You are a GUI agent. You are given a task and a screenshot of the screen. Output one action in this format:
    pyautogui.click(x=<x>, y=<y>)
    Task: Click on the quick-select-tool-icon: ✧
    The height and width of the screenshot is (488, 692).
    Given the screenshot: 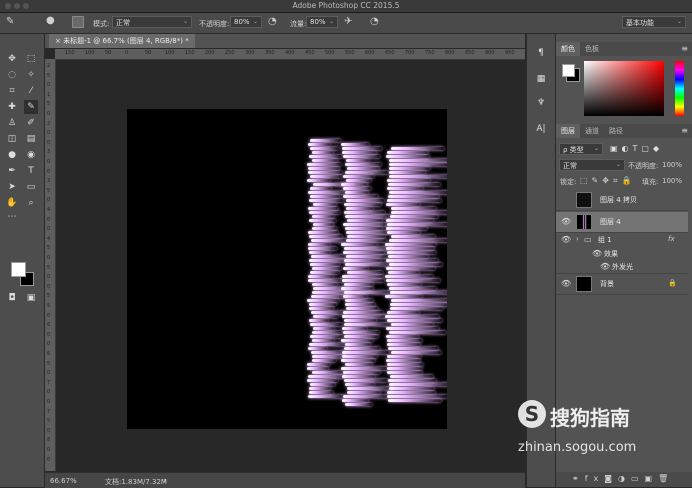 What is the action you would take?
    pyautogui.click(x=31, y=75)
    